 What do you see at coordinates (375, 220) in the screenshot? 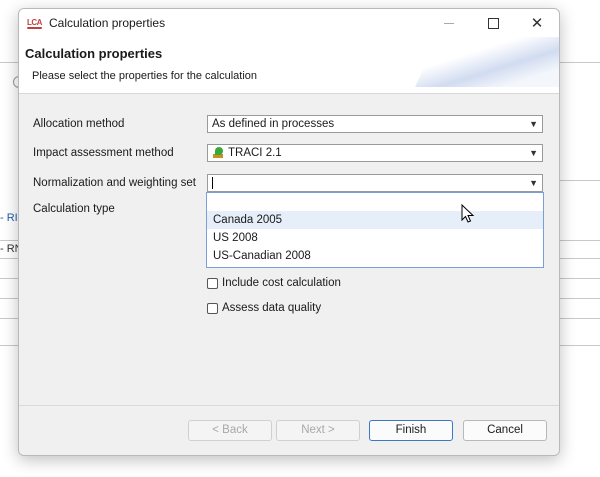
I see `dropdown-option: Canada 2005` at bounding box center [375, 220].